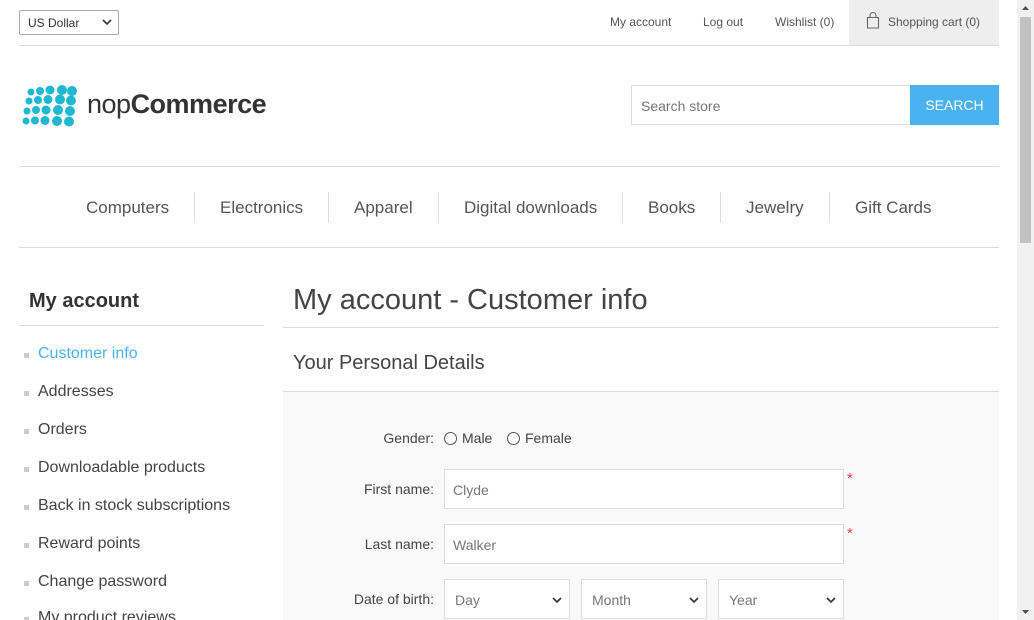 This screenshot has width=1034, height=620. I want to click on menu-item-computers: Computers, so click(127, 208).